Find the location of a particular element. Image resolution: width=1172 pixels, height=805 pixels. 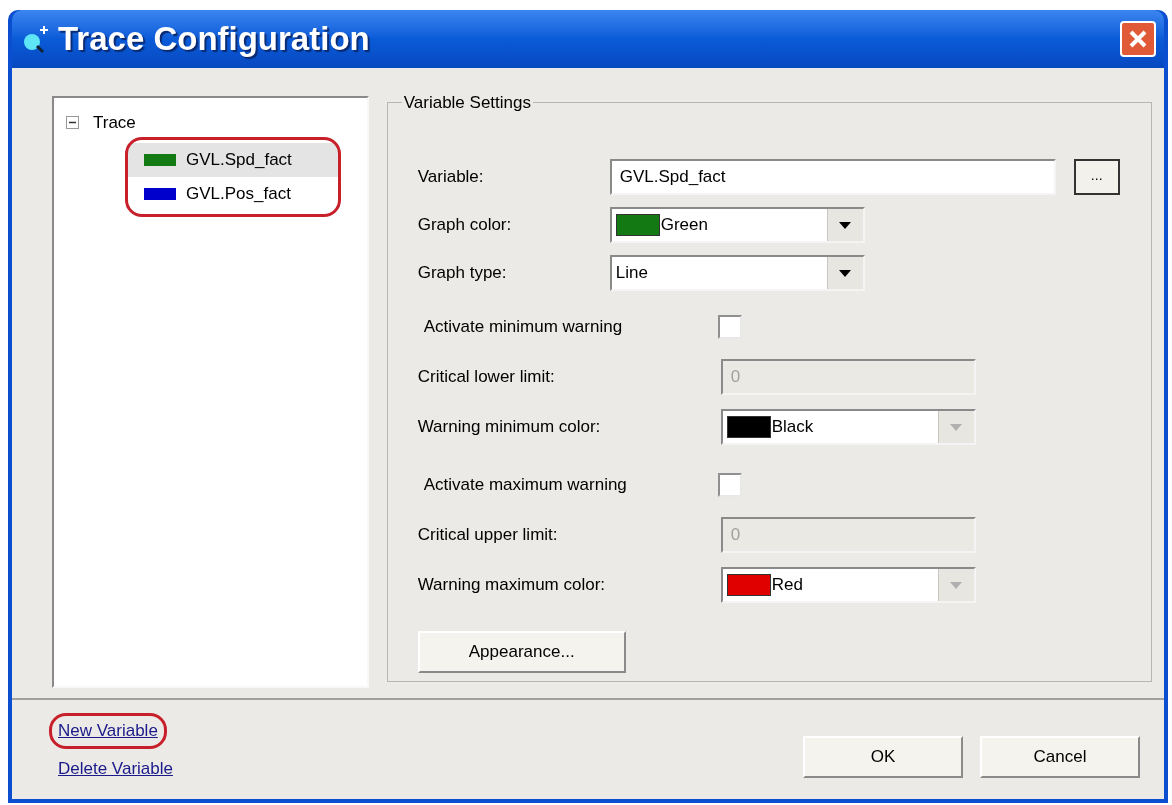

checkbox-label: Activate maximum warning is located at coordinates (525, 485).